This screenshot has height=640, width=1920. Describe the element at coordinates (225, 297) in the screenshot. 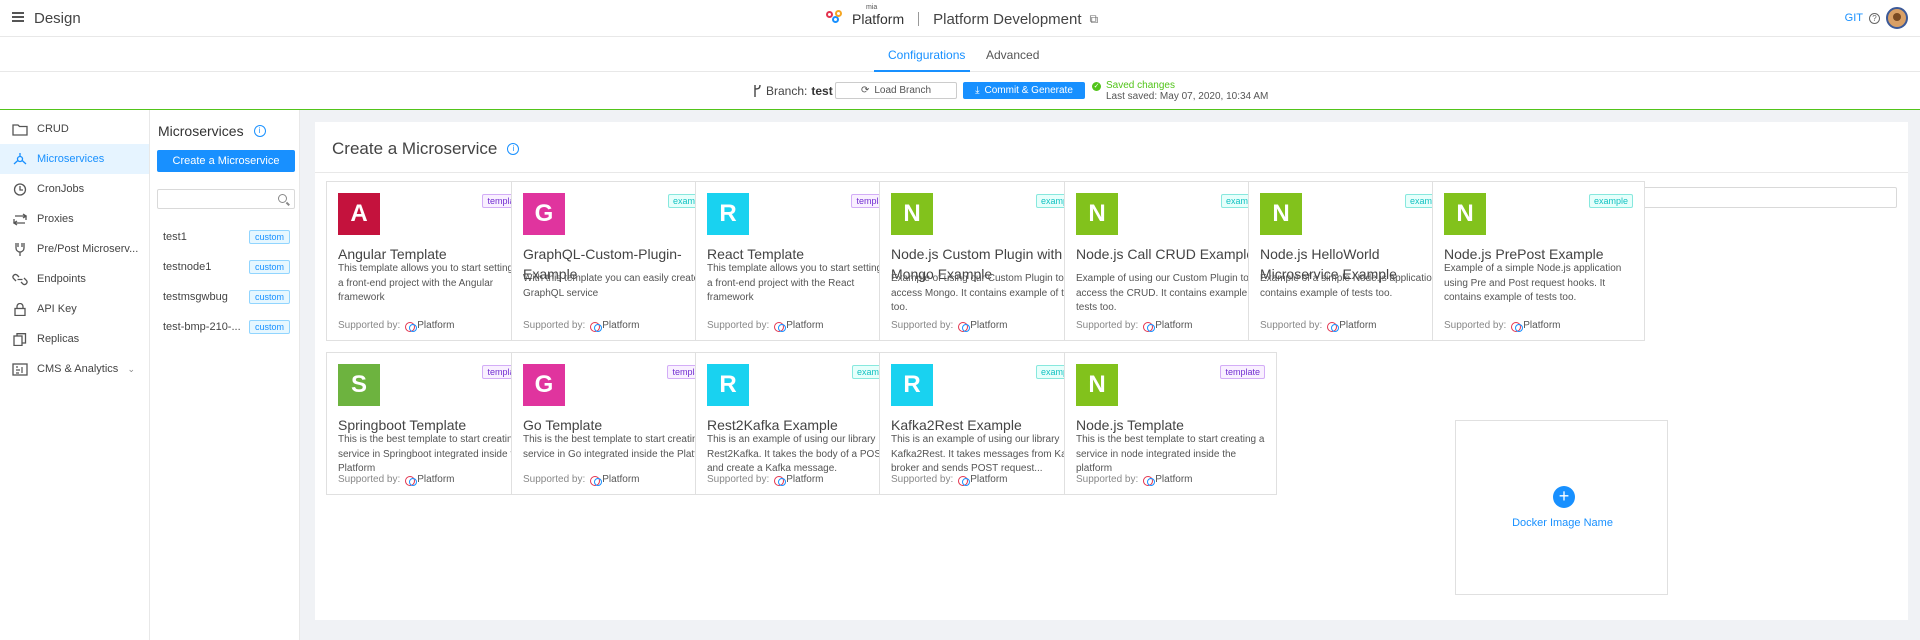

I see `list-item: testmsgwbug custom` at that location.